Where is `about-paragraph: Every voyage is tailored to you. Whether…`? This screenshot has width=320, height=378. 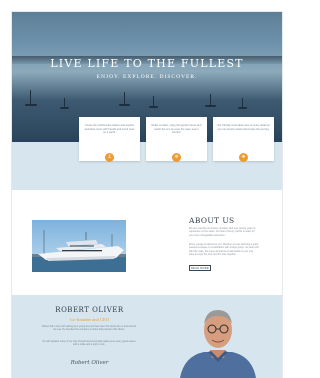 about-paragraph: Every voyage is tailored to you. Whether… is located at coordinates (224, 250).